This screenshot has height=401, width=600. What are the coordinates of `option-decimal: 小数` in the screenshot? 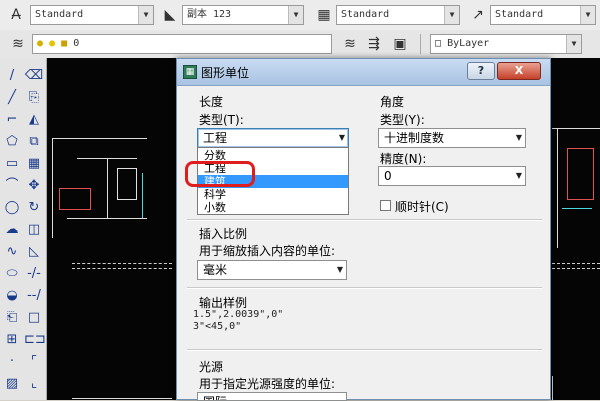 It's located at (273, 207).